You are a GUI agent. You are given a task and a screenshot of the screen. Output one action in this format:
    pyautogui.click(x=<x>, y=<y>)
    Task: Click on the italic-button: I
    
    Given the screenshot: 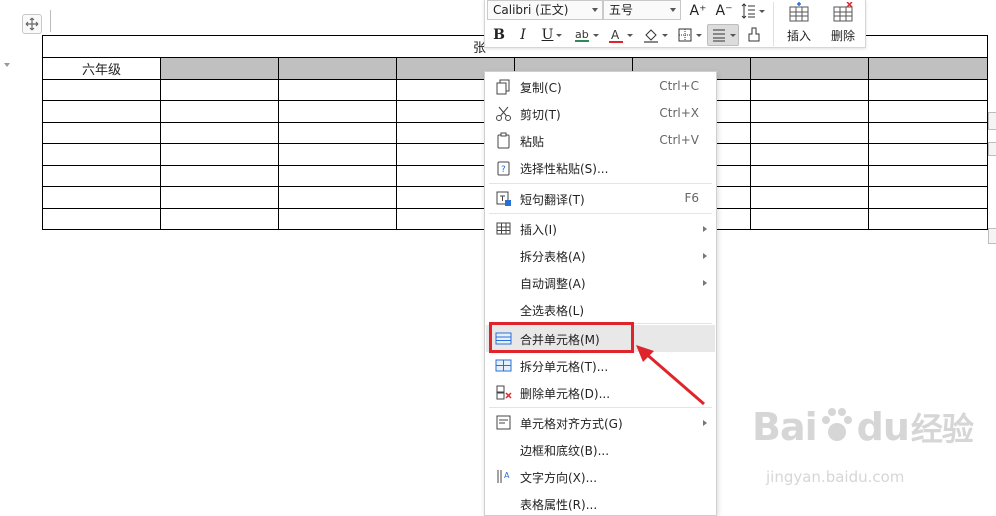 What is the action you would take?
    pyautogui.click(x=523, y=35)
    